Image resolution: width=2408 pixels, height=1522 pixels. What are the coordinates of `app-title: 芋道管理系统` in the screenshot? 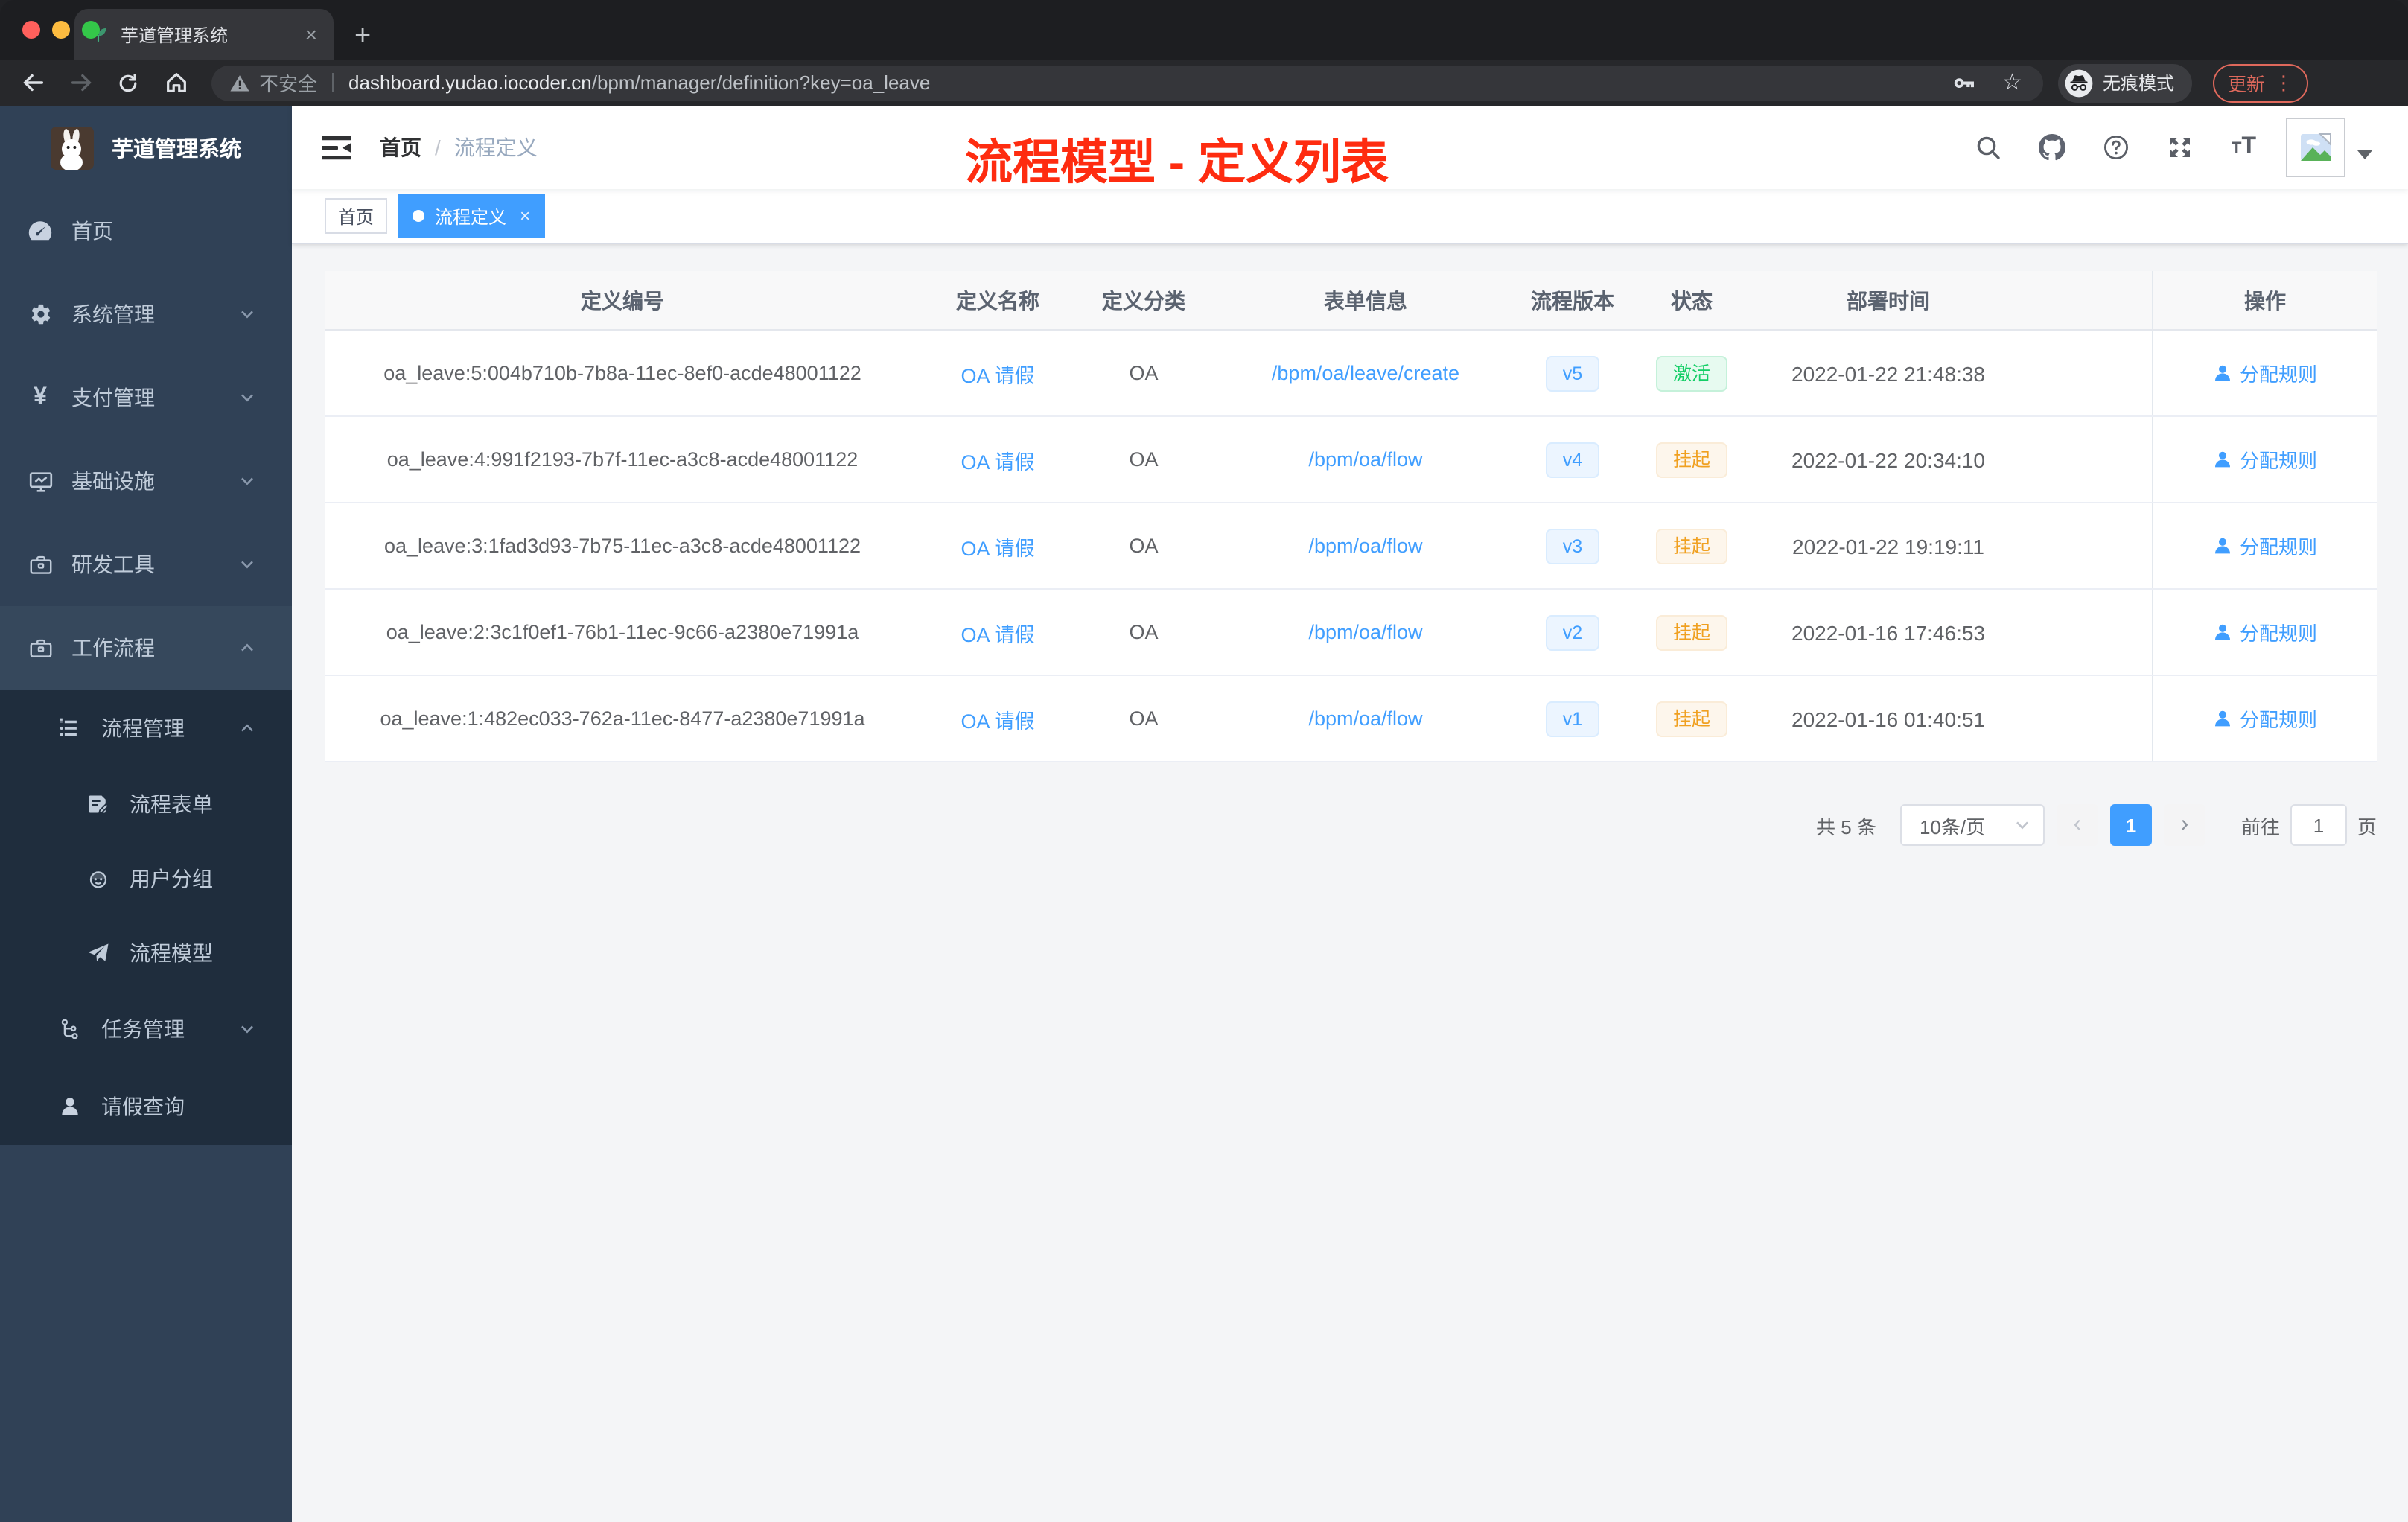 It's located at (176, 150).